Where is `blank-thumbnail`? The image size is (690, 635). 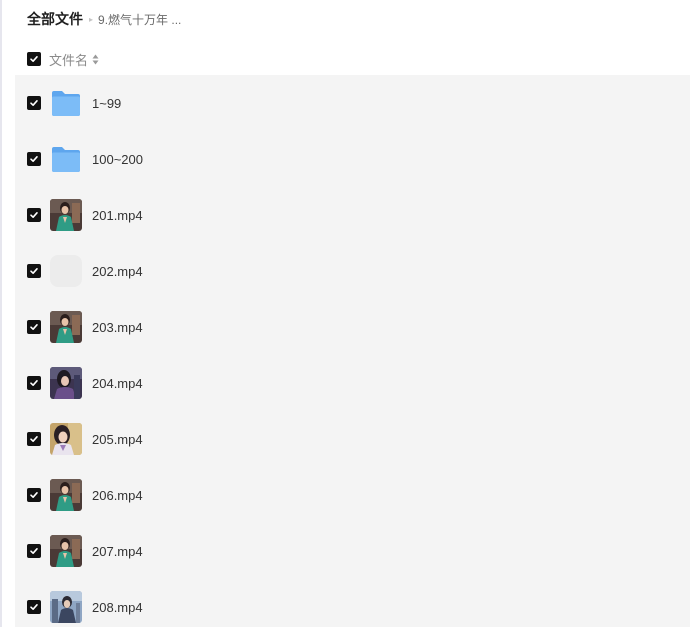
blank-thumbnail is located at coordinates (66, 271).